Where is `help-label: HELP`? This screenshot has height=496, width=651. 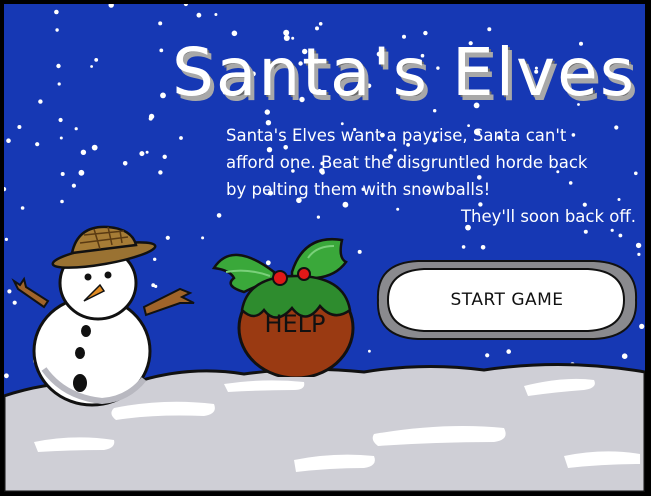 help-label: HELP is located at coordinates (295, 324).